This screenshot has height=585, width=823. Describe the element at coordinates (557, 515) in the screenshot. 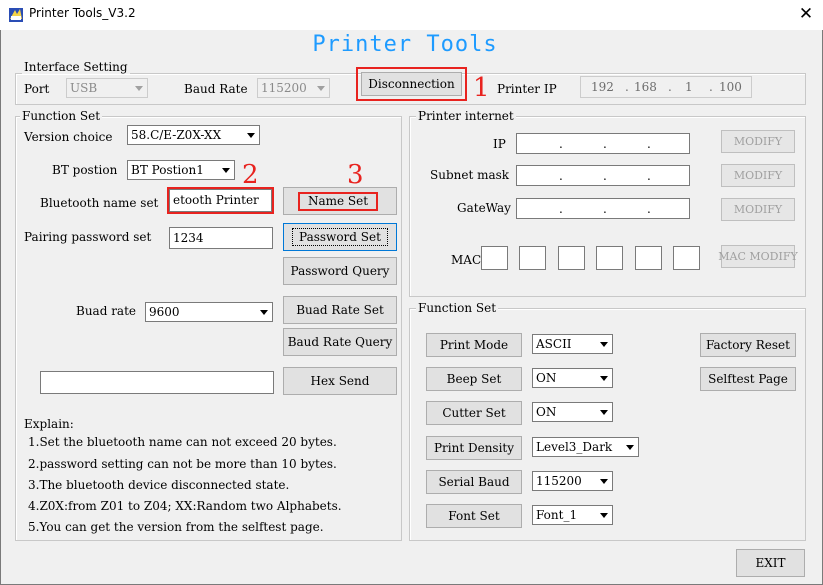

I see `font-value: Font_1` at that location.